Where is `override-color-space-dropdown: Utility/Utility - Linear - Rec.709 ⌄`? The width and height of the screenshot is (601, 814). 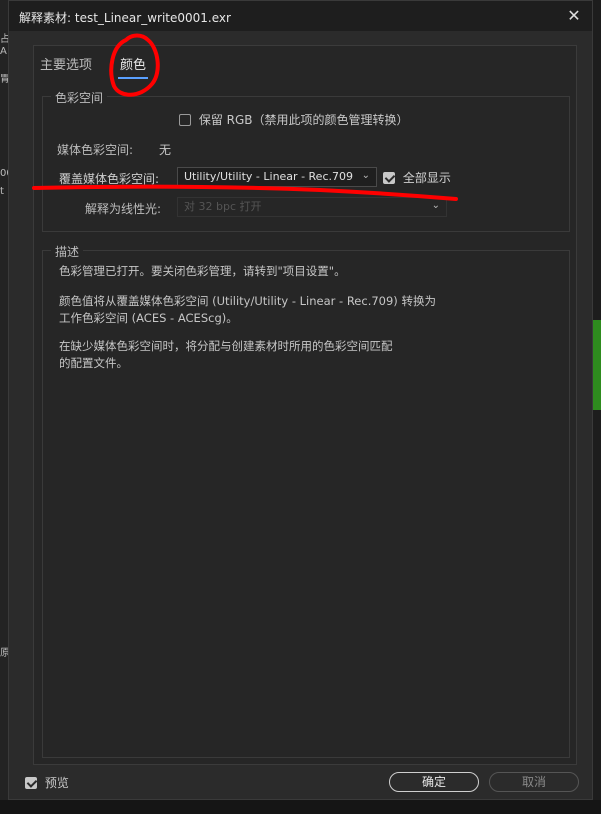
override-color-space-dropdown: Utility/Utility - Linear - Rec.709 ⌄ is located at coordinates (277, 177).